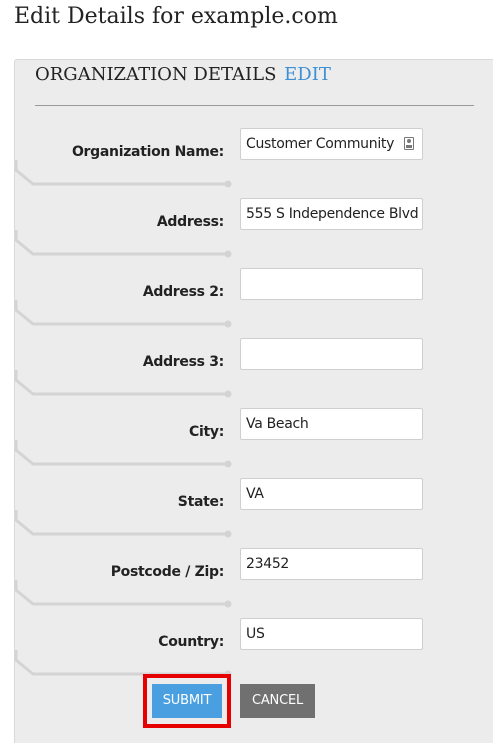 This screenshot has width=493, height=743. Describe the element at coordinates (254, 513) in the screenshot. I see `state-row: State:` at that location.